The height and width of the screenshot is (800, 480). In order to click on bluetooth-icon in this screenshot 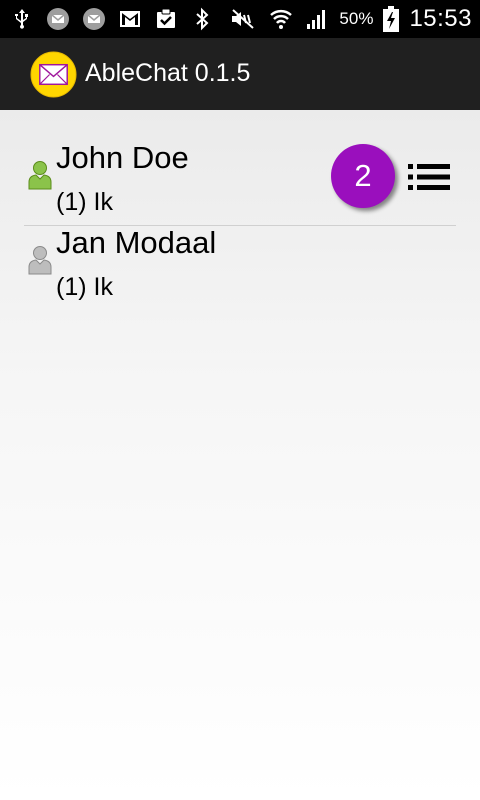, I will do `click(202, 19)`.